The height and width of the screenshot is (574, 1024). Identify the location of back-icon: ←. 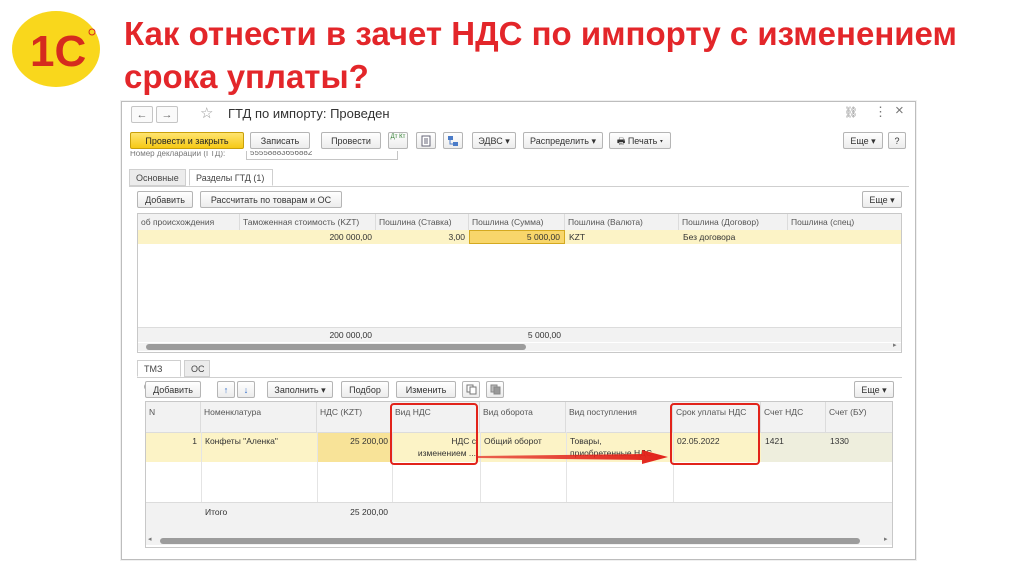
(142, 114).